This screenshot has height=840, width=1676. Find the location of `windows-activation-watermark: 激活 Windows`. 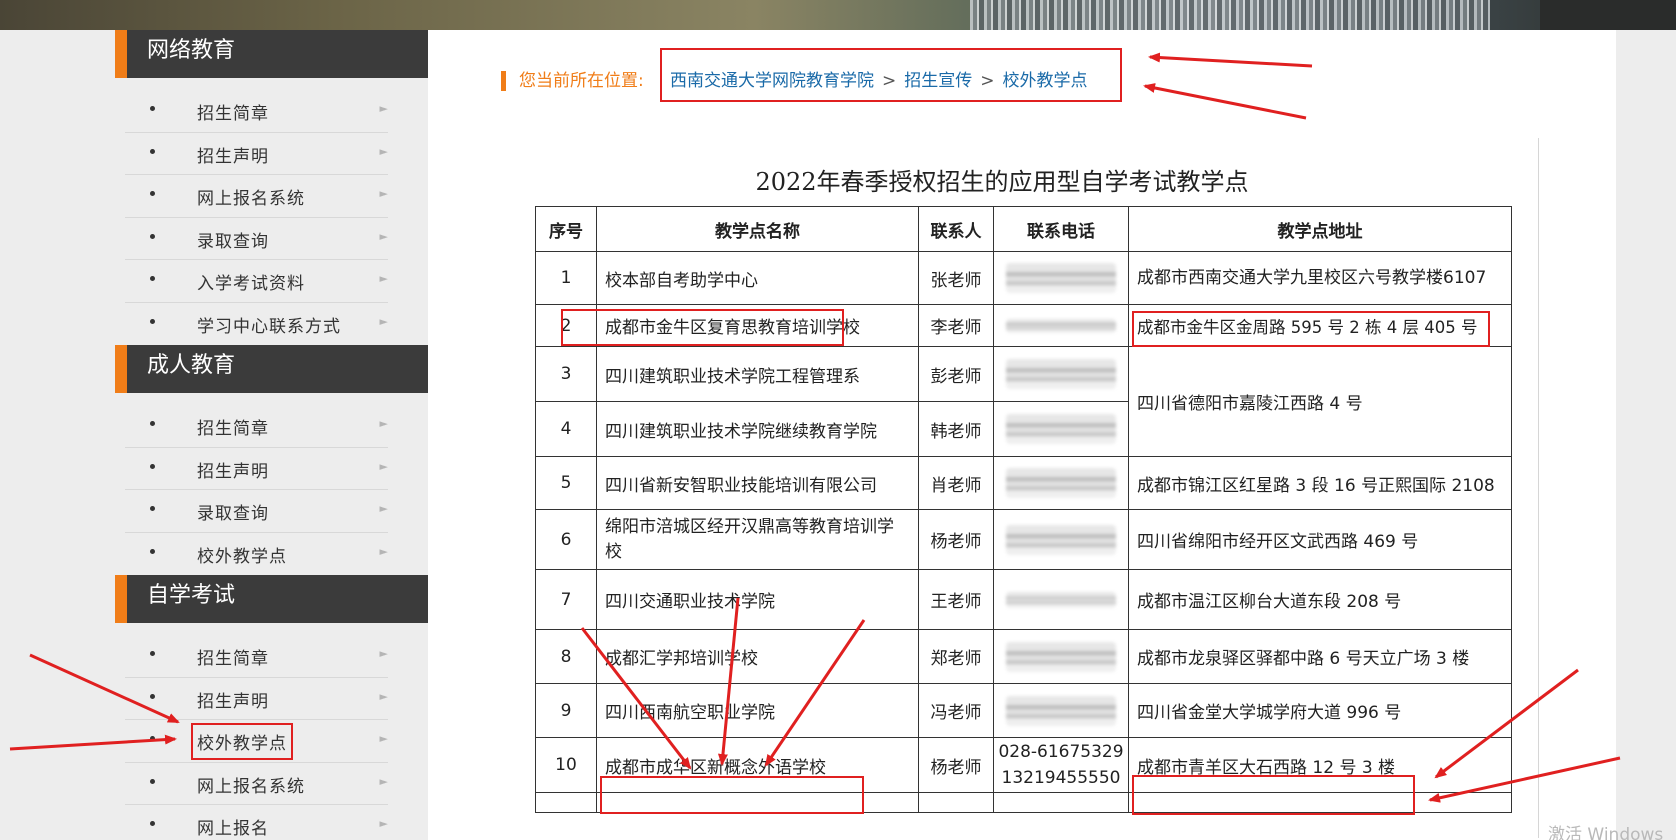

windows-activation-watermark: 激活 Windows is located at coordinates (1606, 832).